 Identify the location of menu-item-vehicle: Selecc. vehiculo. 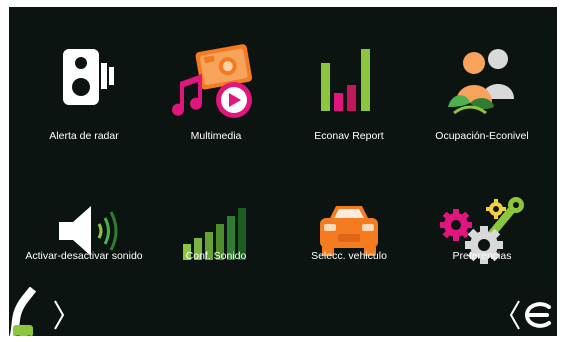
(349, 232).